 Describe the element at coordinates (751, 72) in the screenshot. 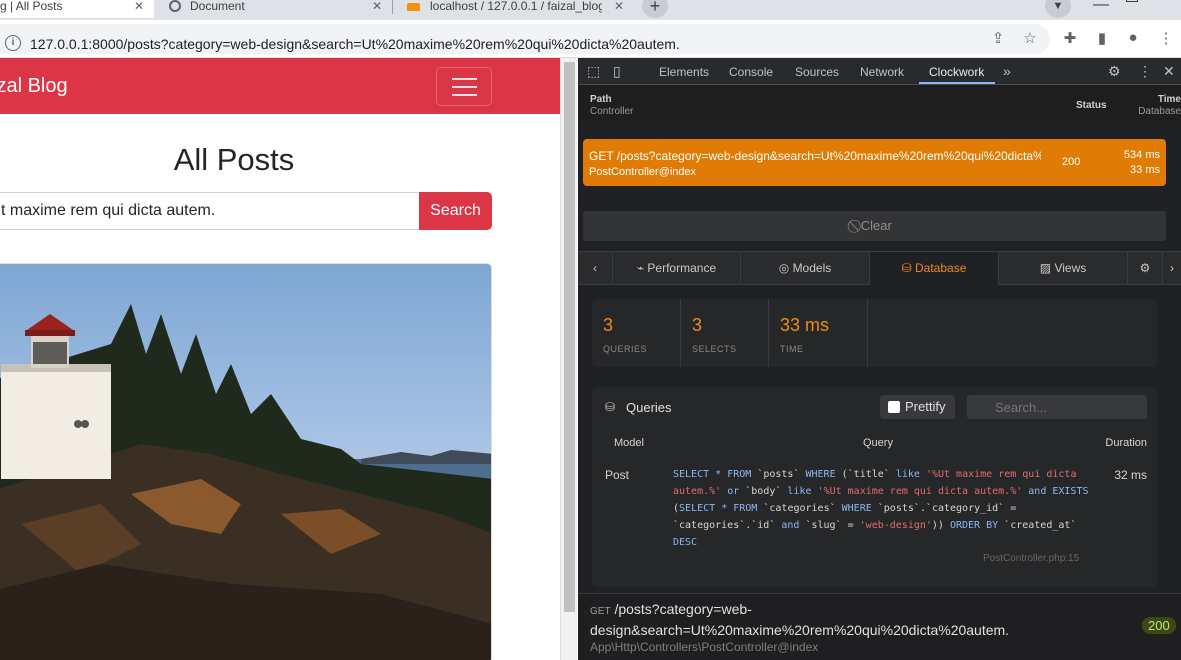

I see `devtools-tab-console: Console` at that location.